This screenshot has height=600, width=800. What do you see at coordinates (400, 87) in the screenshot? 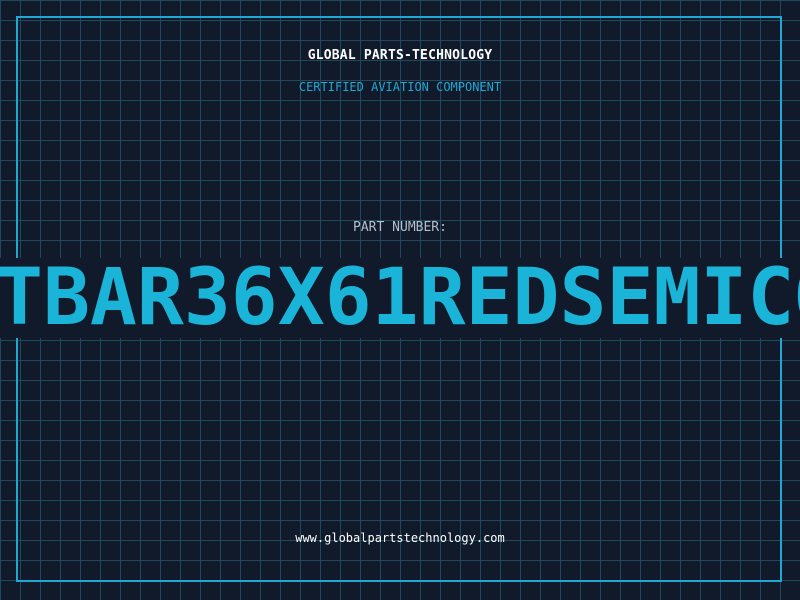
I see `certification-subtitle: CERTIFIED AVIATION COMPONENT` at bounding box center [400, 87].